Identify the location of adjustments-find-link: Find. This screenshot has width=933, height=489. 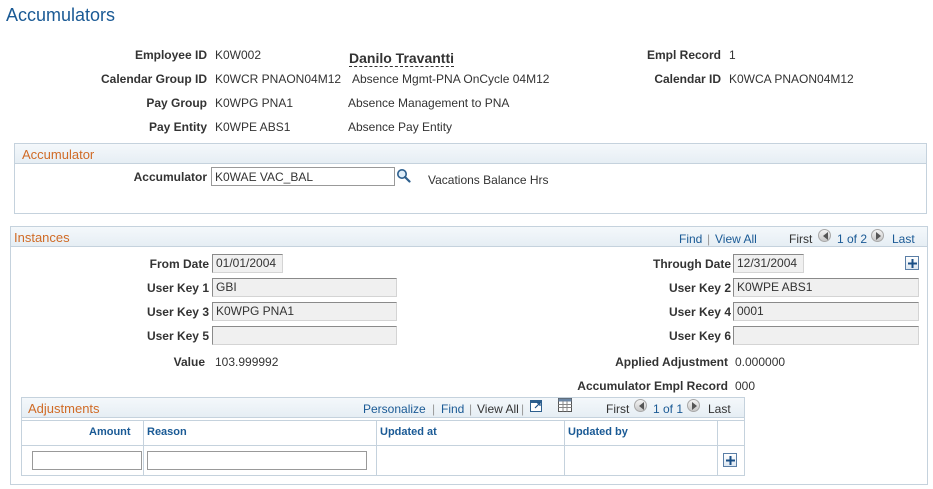
(452, 409).